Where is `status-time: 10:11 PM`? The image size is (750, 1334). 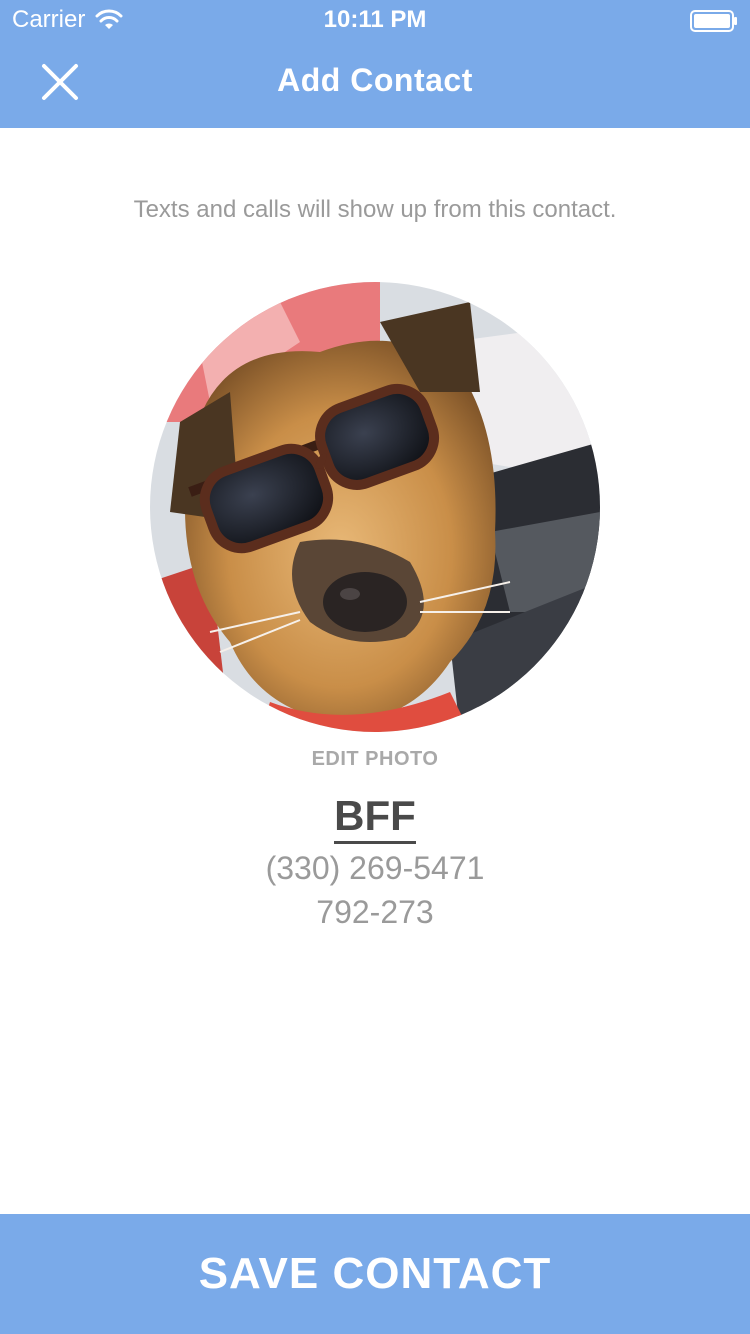
status-time: 10:11 PM is located at coordinates (375, 19).